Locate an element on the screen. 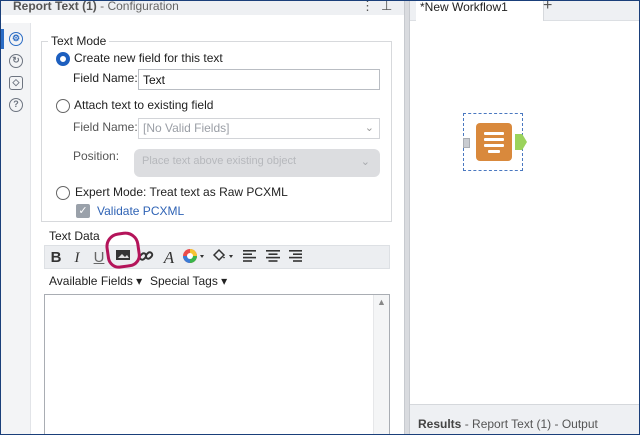 This screenshot has width=640, height=435. help-icon: ? is located at coordinates (16, 105).